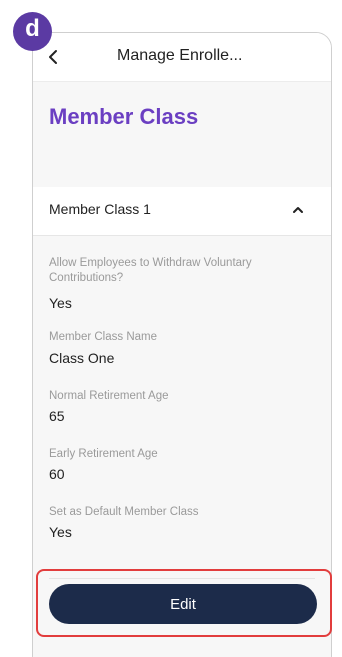  I want to click on figure-label-badge: d, so click(32, 31).